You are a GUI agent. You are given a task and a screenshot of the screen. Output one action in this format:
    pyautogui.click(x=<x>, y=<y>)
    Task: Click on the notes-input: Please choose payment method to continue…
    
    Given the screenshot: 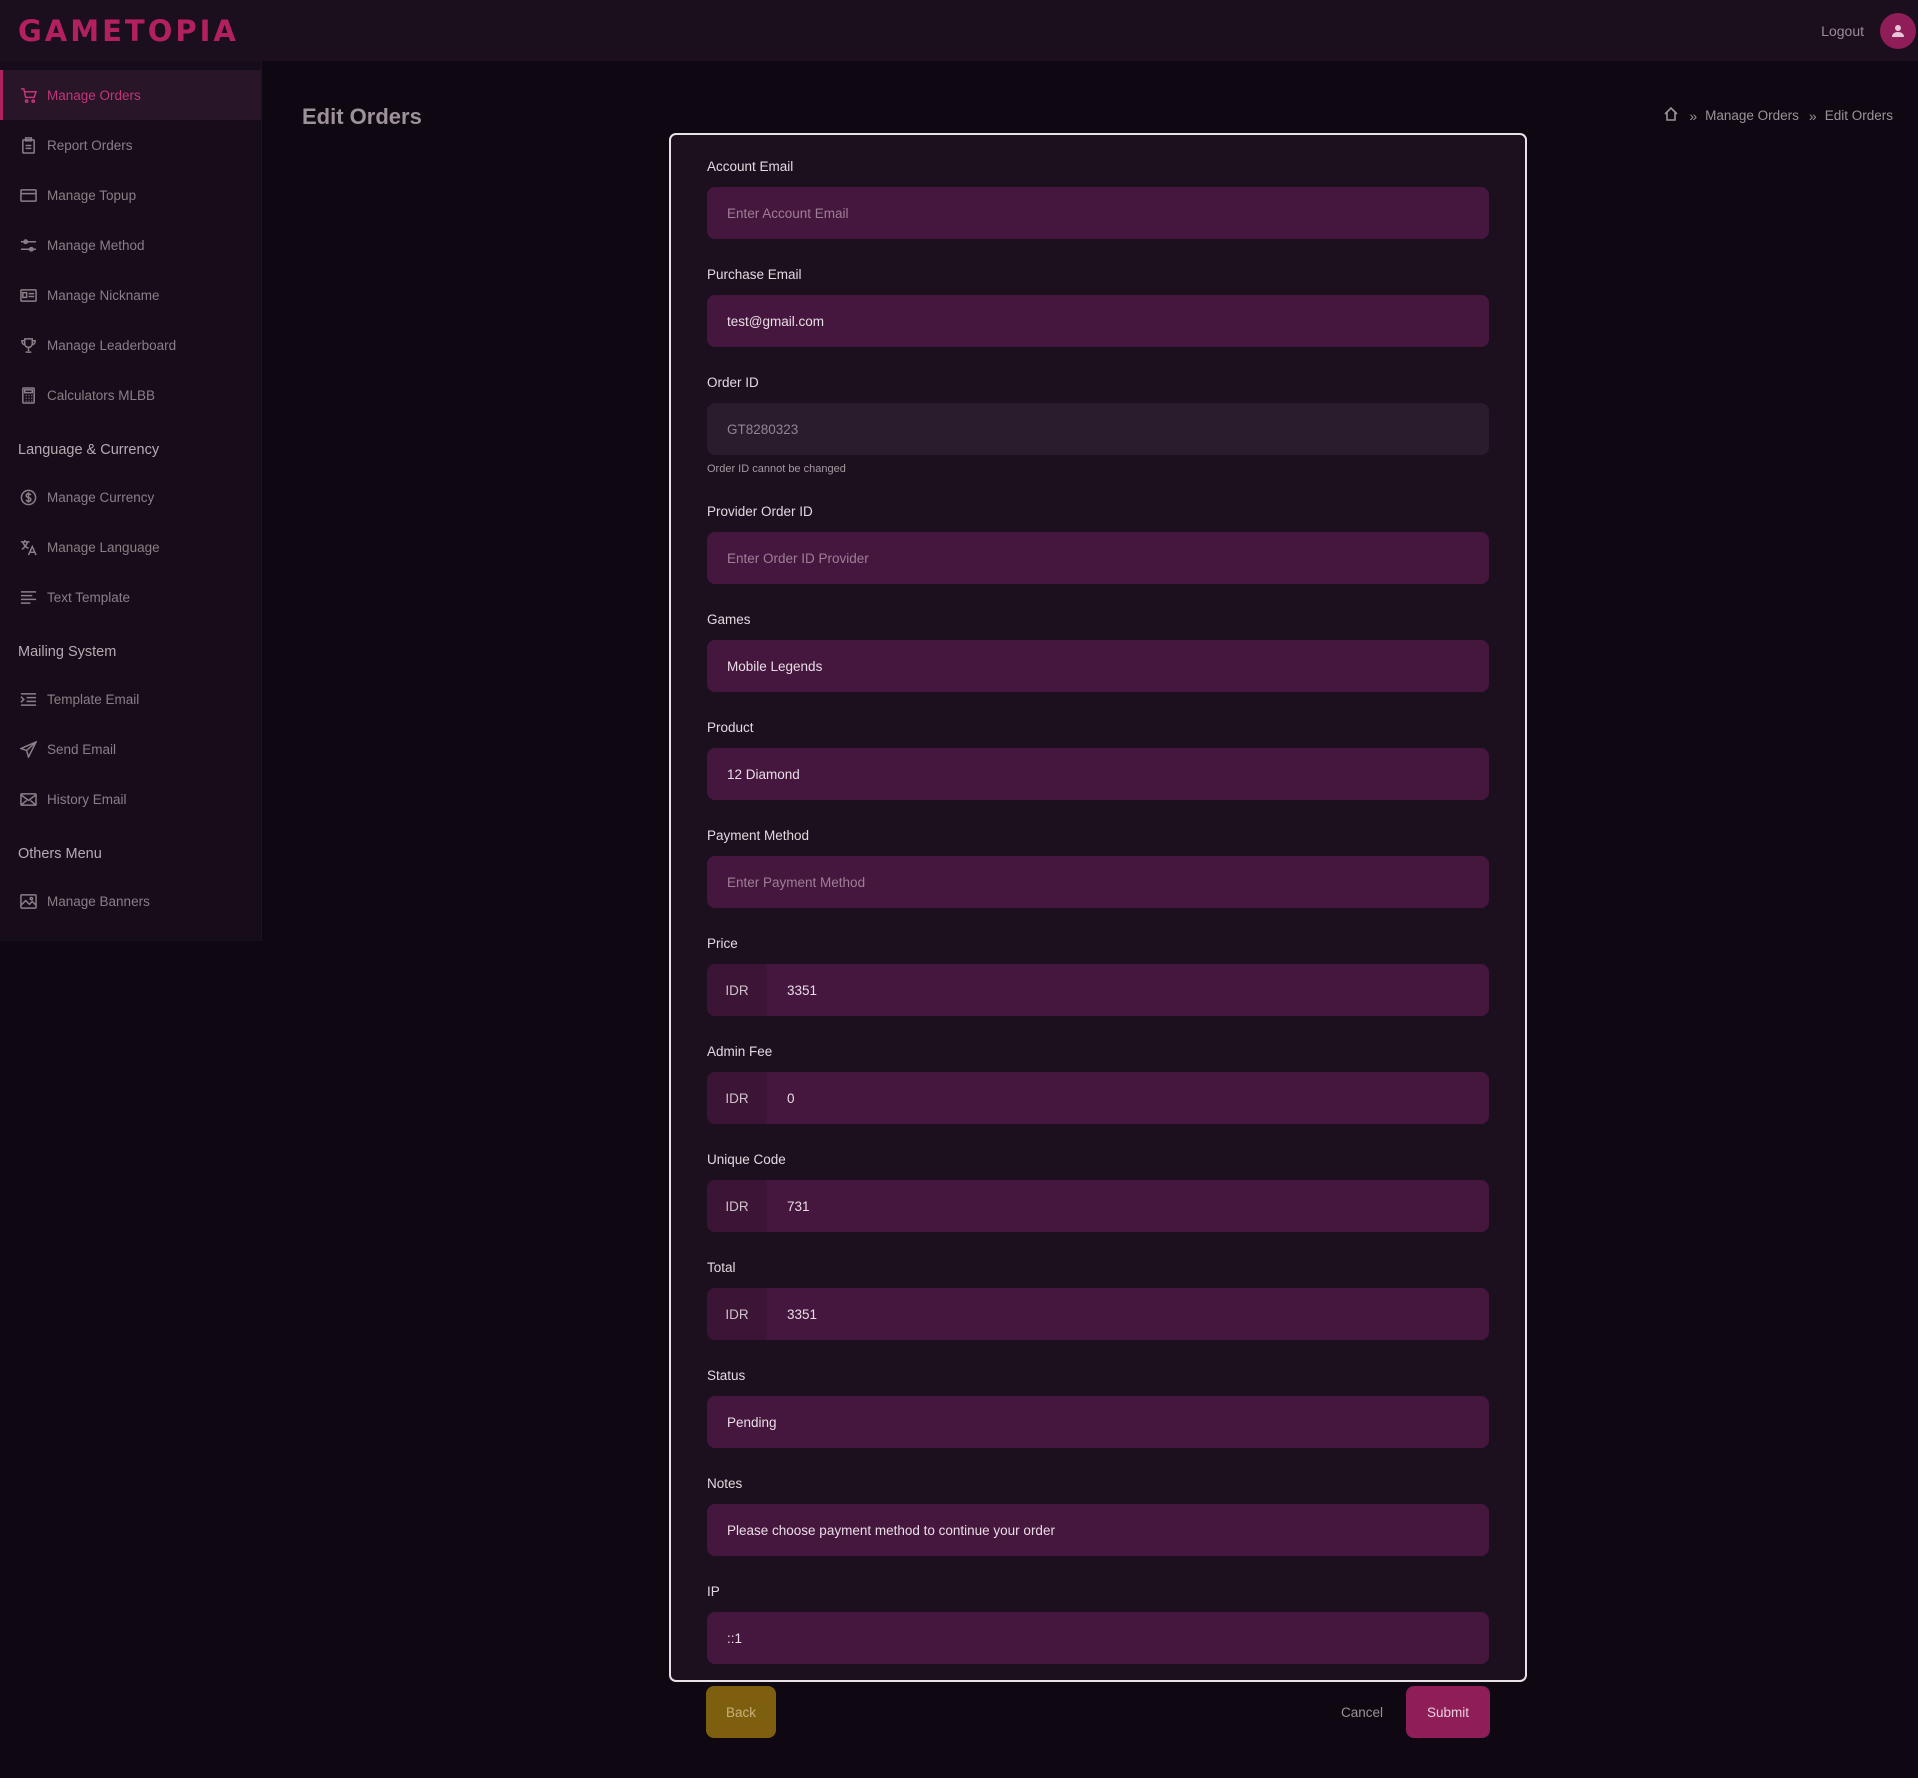 What is the action you would take?
    pyautogui.click(x=1098, y=1530)
    